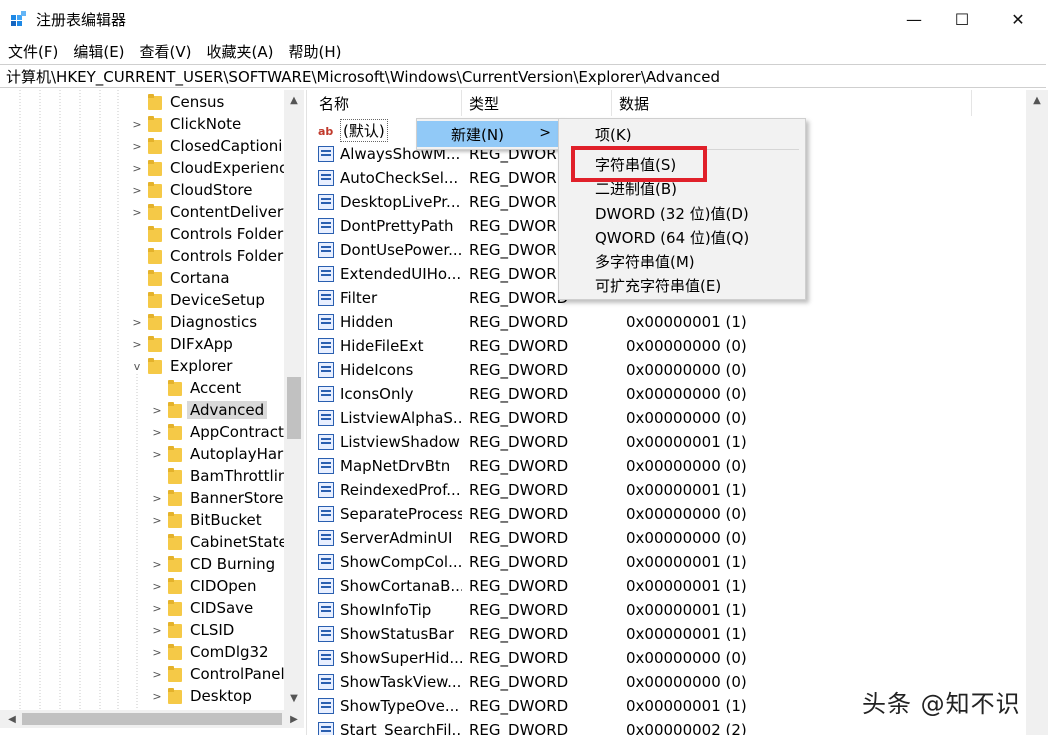  I want to click on tree-item-advanced-selected: > Advanced, so click(208, 410).